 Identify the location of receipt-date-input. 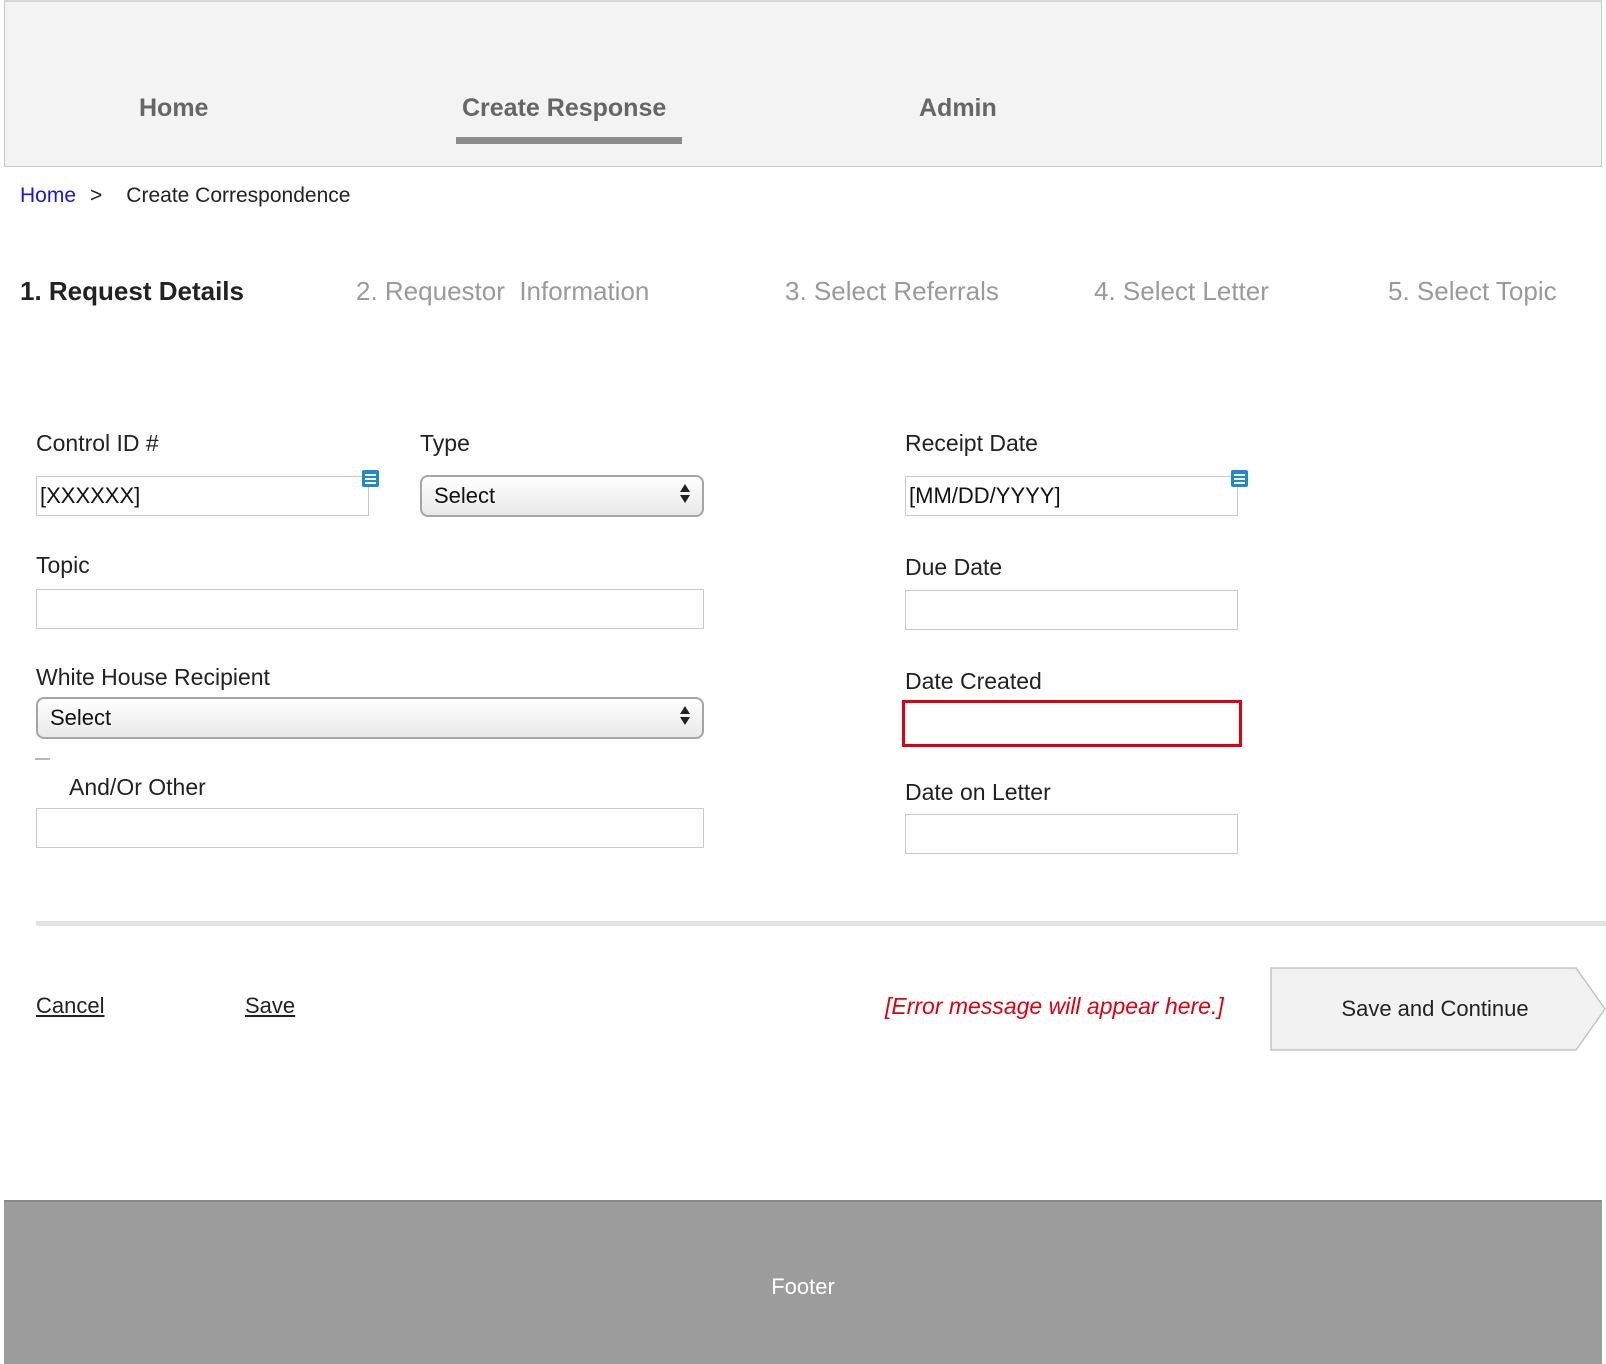
(1071, 496).